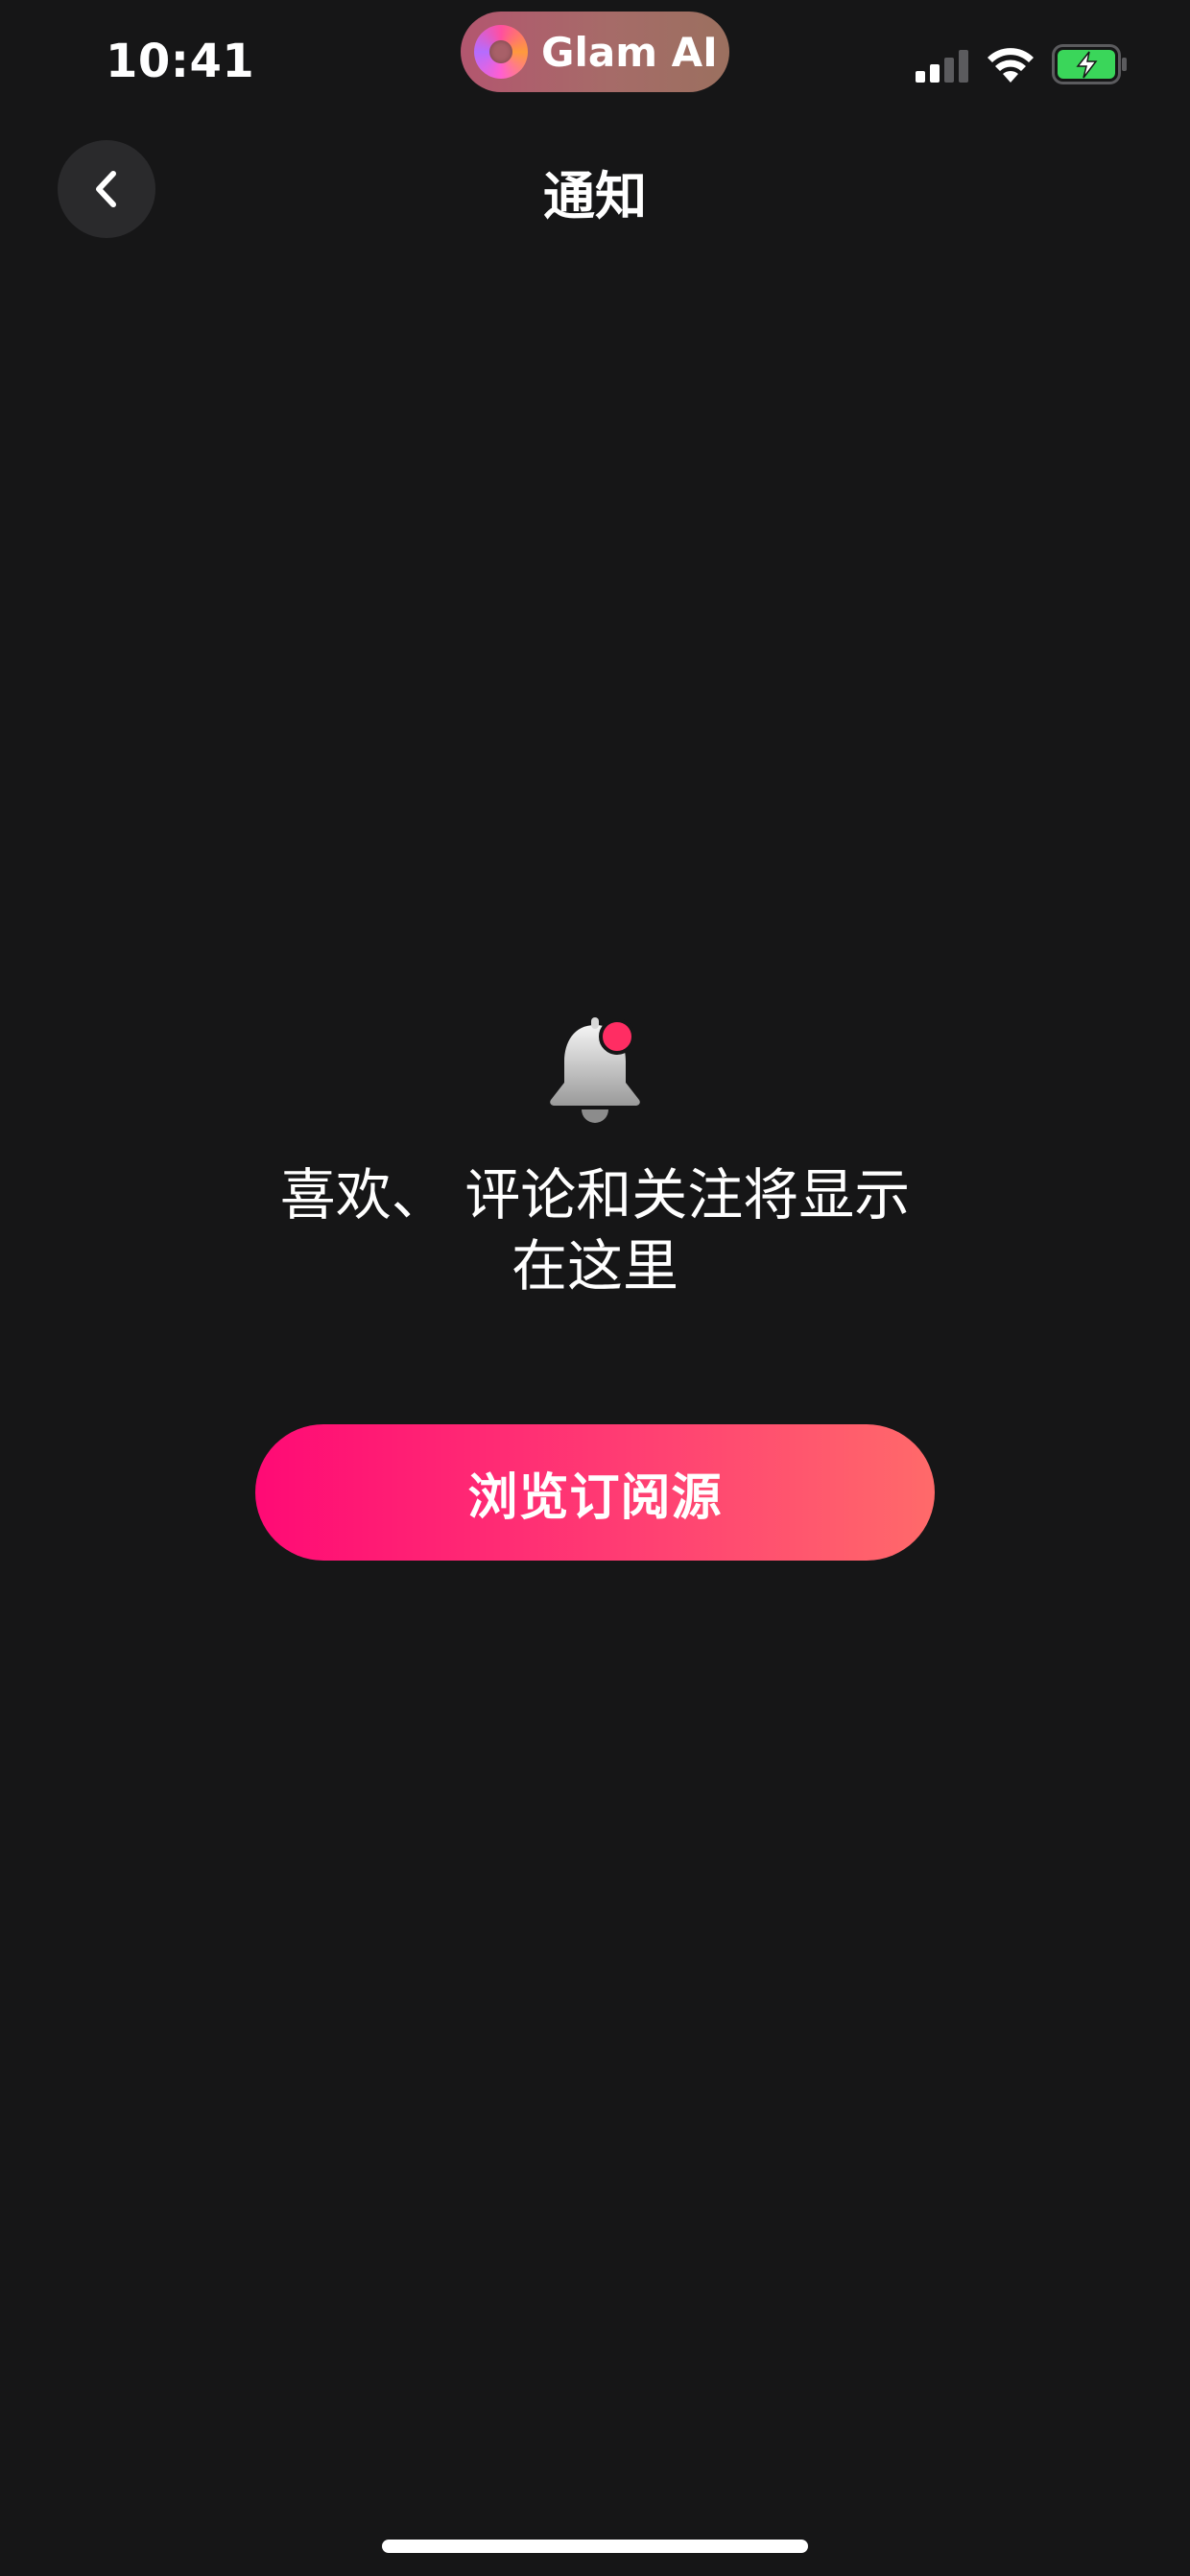 This screenshot has height=2576, width=1190. Describe the element at coordinates (595, 1070) in the screenshot. I see `bell-icon` at that location.